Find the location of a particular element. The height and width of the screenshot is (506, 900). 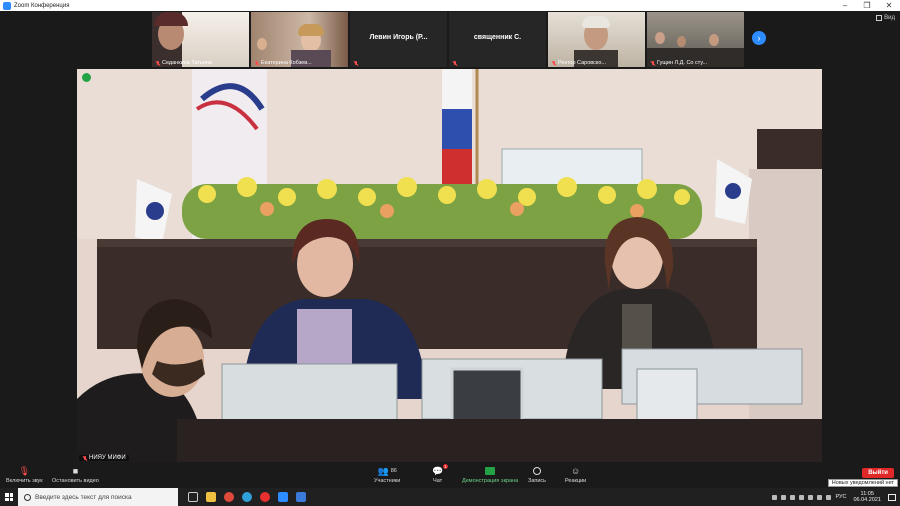

yandex-browser-icon is located at coordinates (265, 497).